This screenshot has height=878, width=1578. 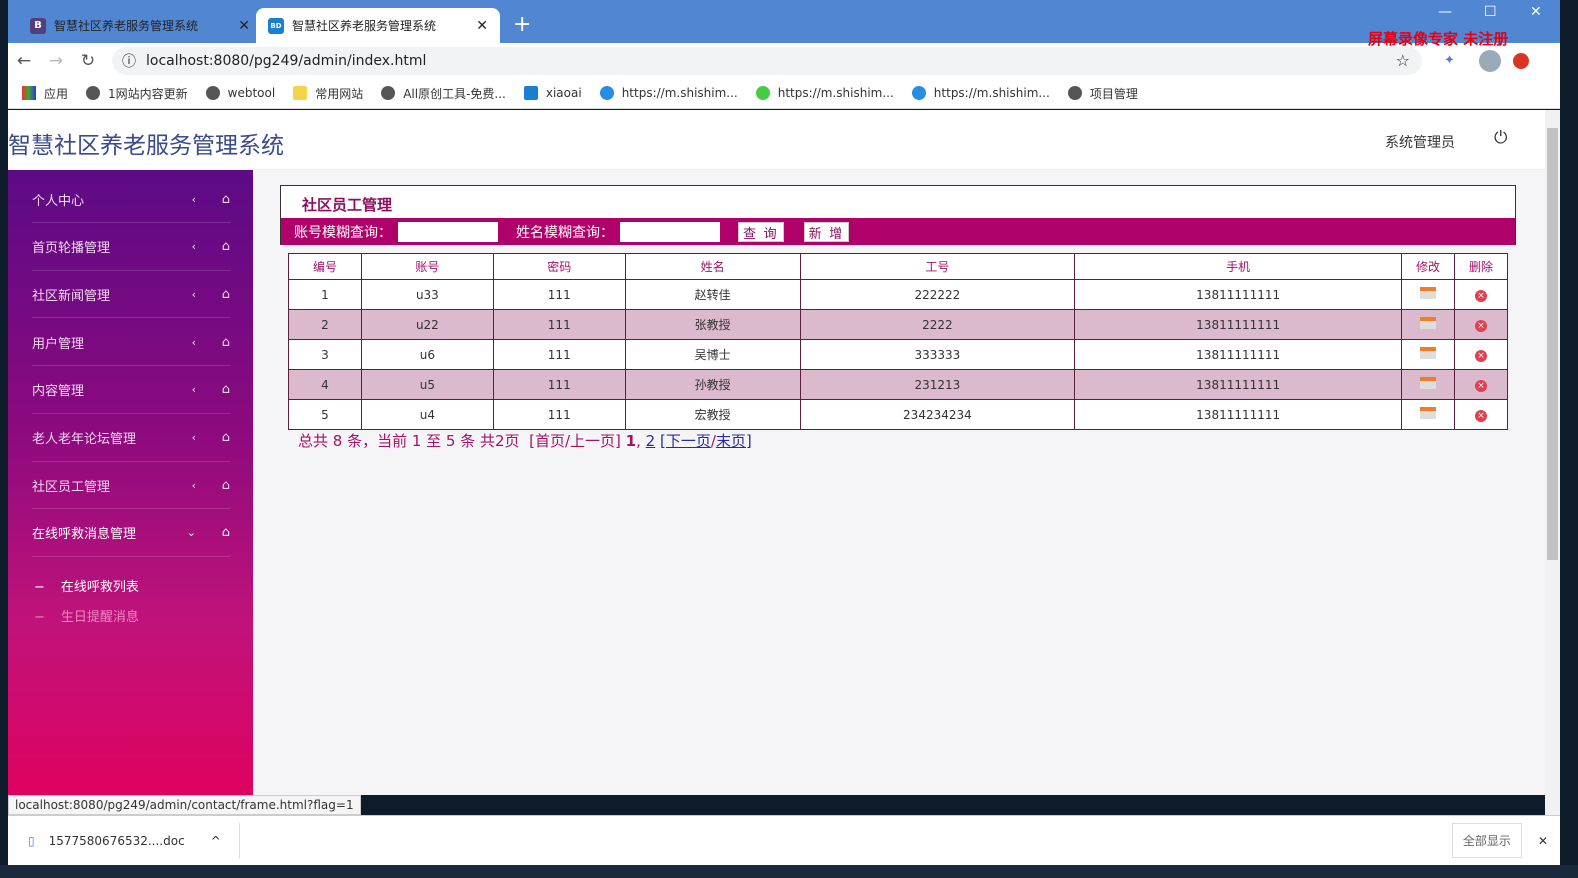 What do you see at coordinates (24, 61) in the screenshot?
I see `back-button: ←` at bounding box center [24, 61].